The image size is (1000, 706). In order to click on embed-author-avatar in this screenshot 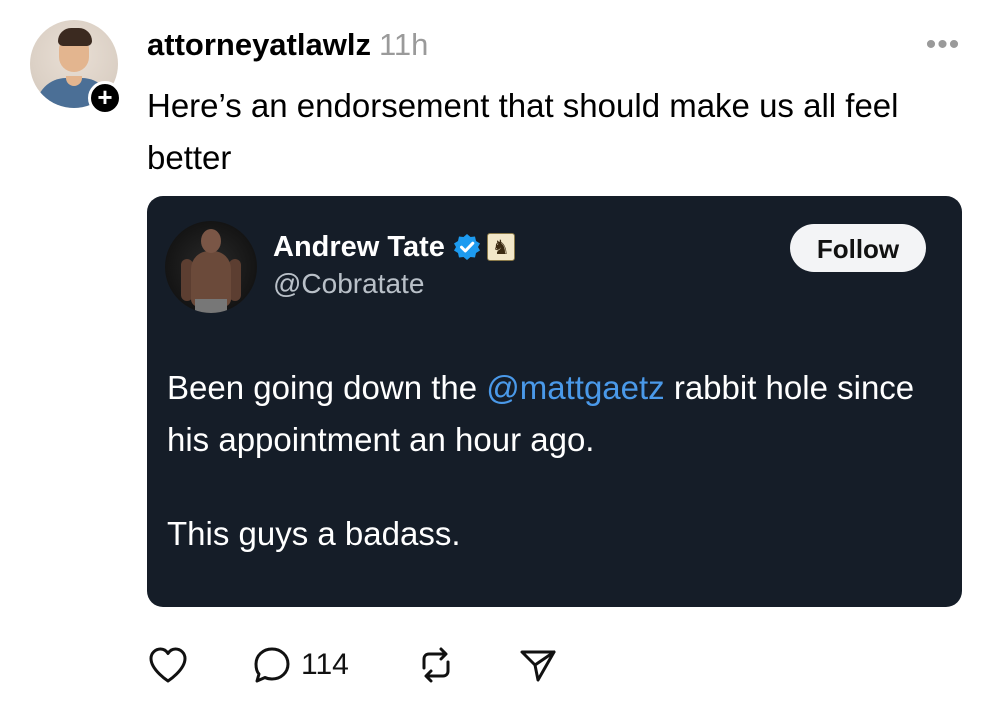, I will do `click(211, 267)`.